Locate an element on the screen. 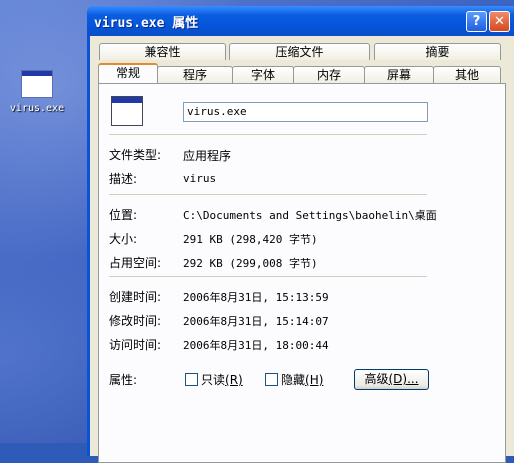  created-value: 2006年8月31日, 15:13:59 is located at coordinates (256, 297).